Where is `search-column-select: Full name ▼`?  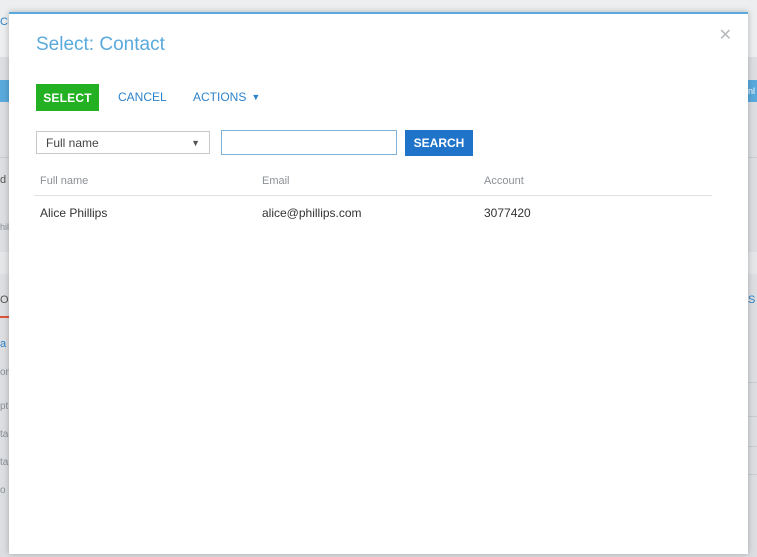 search-column-select: Full name ▼ is located at coordinates (123, 142).